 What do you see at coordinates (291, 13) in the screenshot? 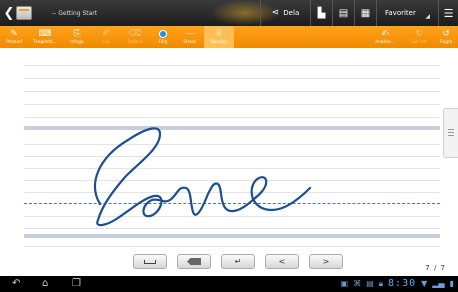
I see `share-label: Dela` at bounding box center [291, 13].